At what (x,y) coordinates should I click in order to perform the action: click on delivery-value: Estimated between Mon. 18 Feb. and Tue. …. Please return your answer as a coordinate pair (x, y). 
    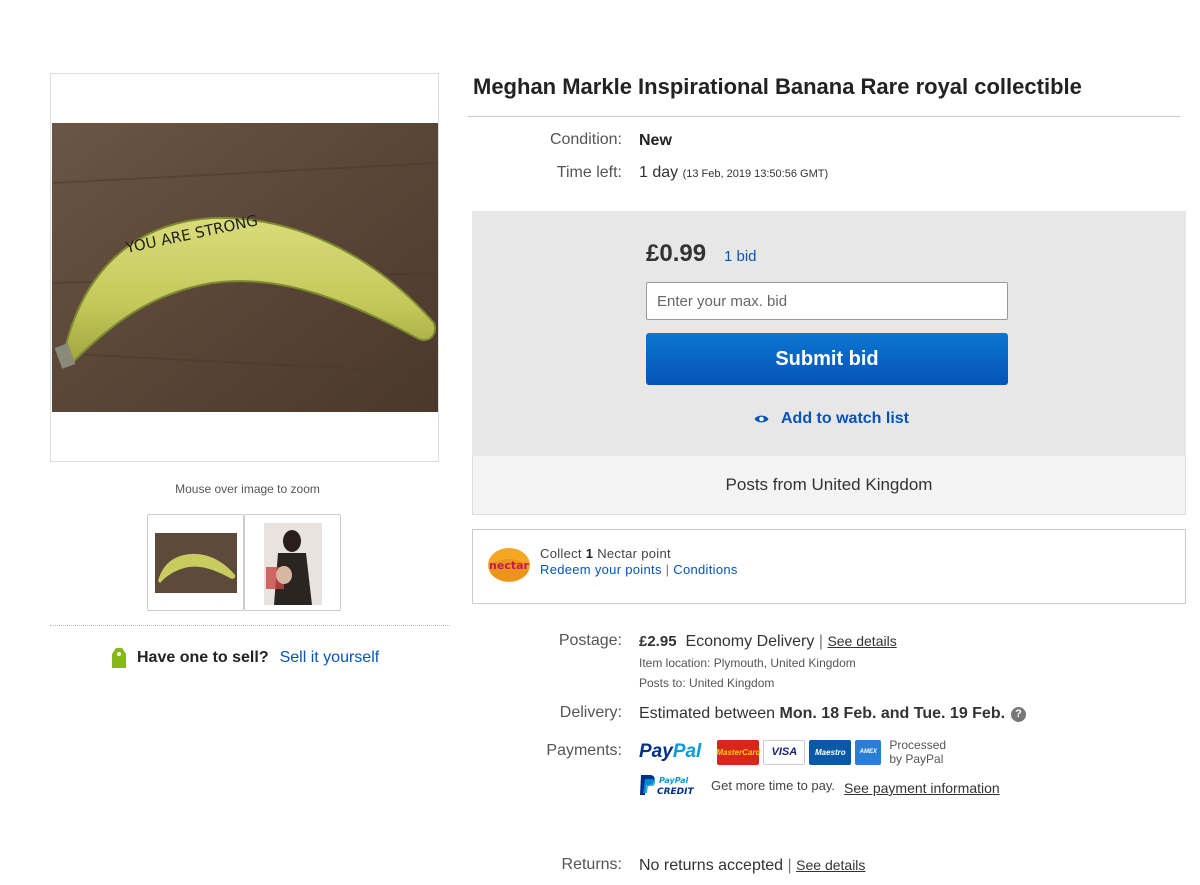
    Looking at the image, I should click on (833, 714).